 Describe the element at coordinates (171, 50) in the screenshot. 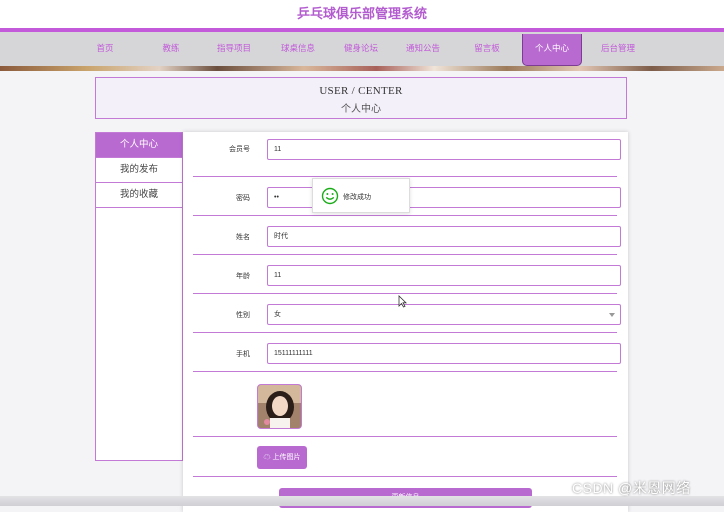

I see `nav-coach: 教练` at that location.